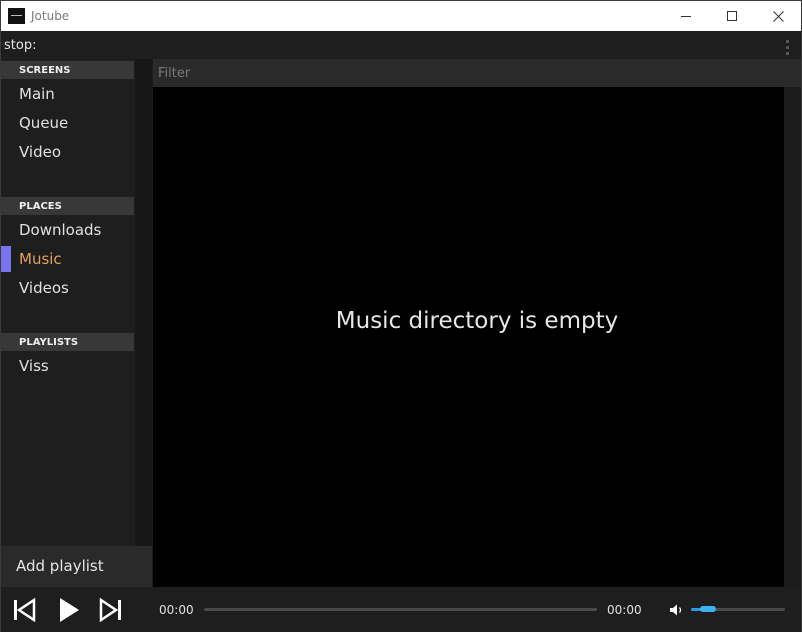 This screenshot has width=802, height=632. What do you see at coordinates (67, 288) in the screenshot?
I see `sidebar-item-videos: Videos` at bounding box center [67, 288].